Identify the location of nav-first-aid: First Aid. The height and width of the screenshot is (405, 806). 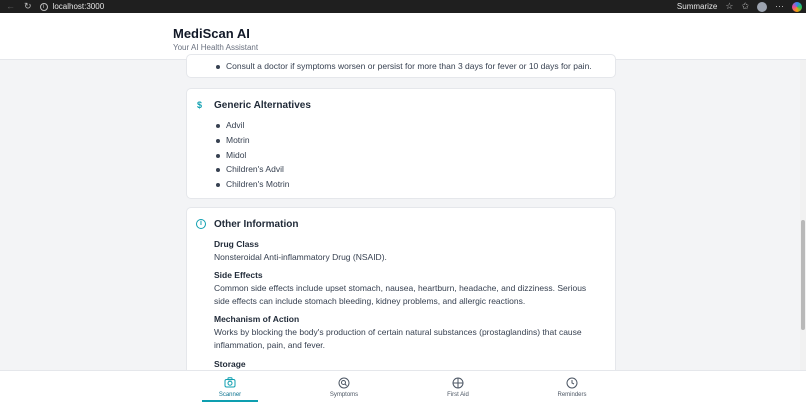
(458, 388).